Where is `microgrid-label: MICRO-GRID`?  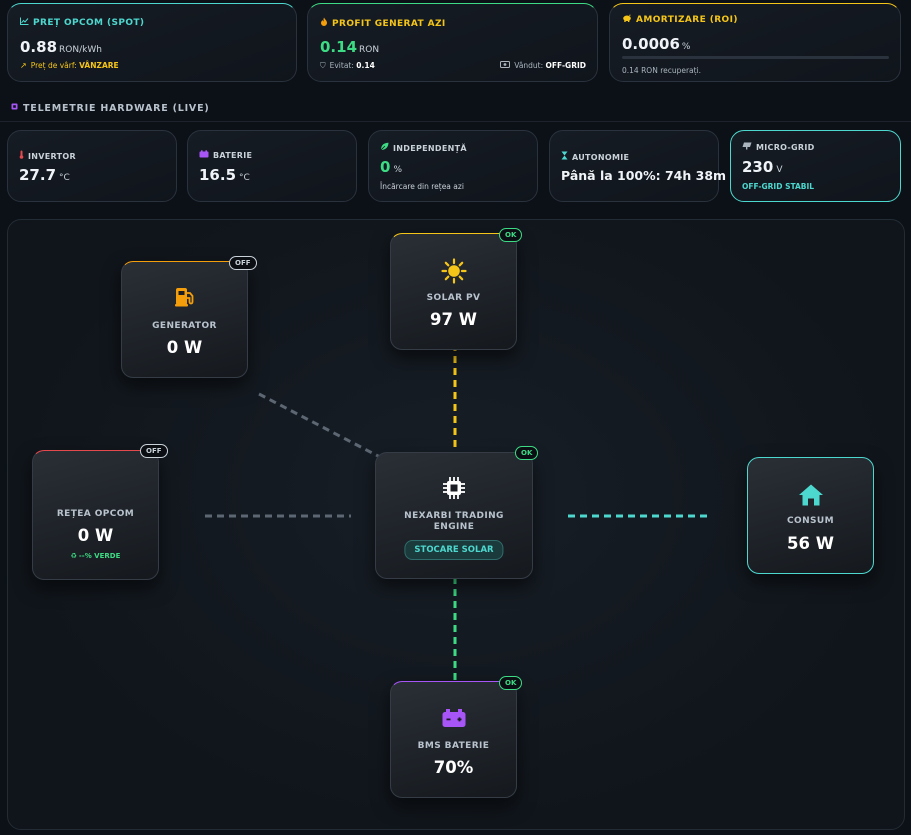 microgrid-label: MICRO-GRID is located at coordinates (785, 147).